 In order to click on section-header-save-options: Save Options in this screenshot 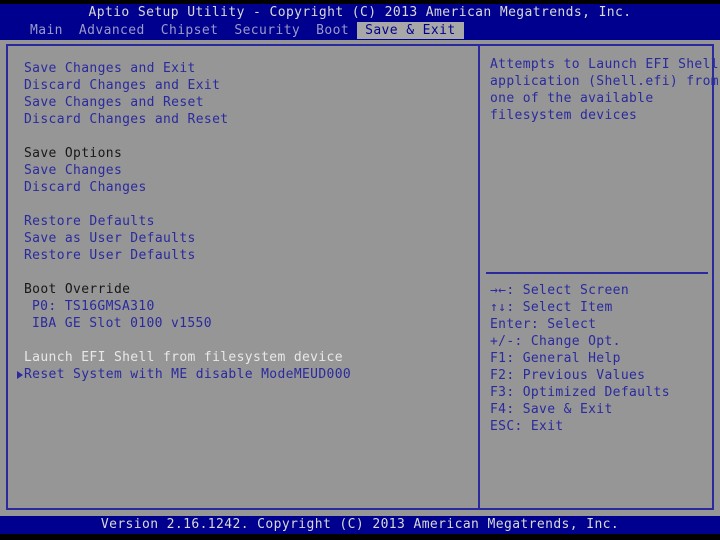, I will do `click(73, 153)`.